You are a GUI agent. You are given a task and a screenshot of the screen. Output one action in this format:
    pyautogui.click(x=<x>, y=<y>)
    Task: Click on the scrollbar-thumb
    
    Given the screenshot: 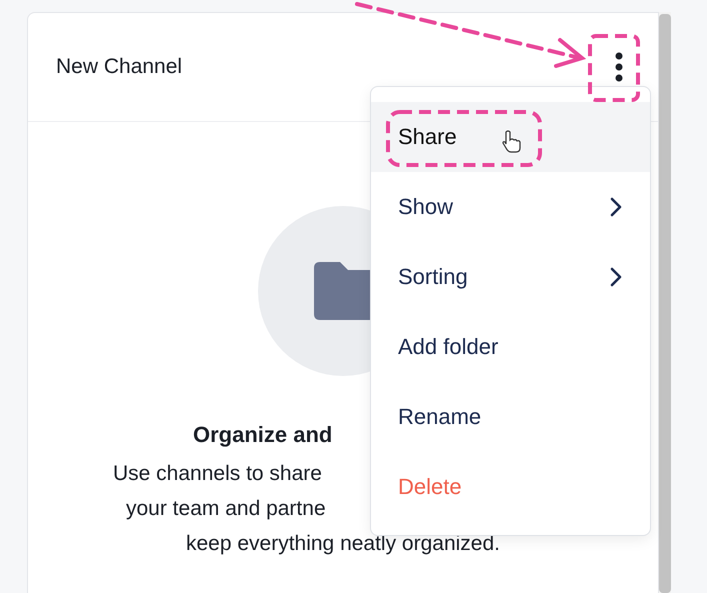 What is the action you would take?
    pyautogui.click(x=665, y=303)
    